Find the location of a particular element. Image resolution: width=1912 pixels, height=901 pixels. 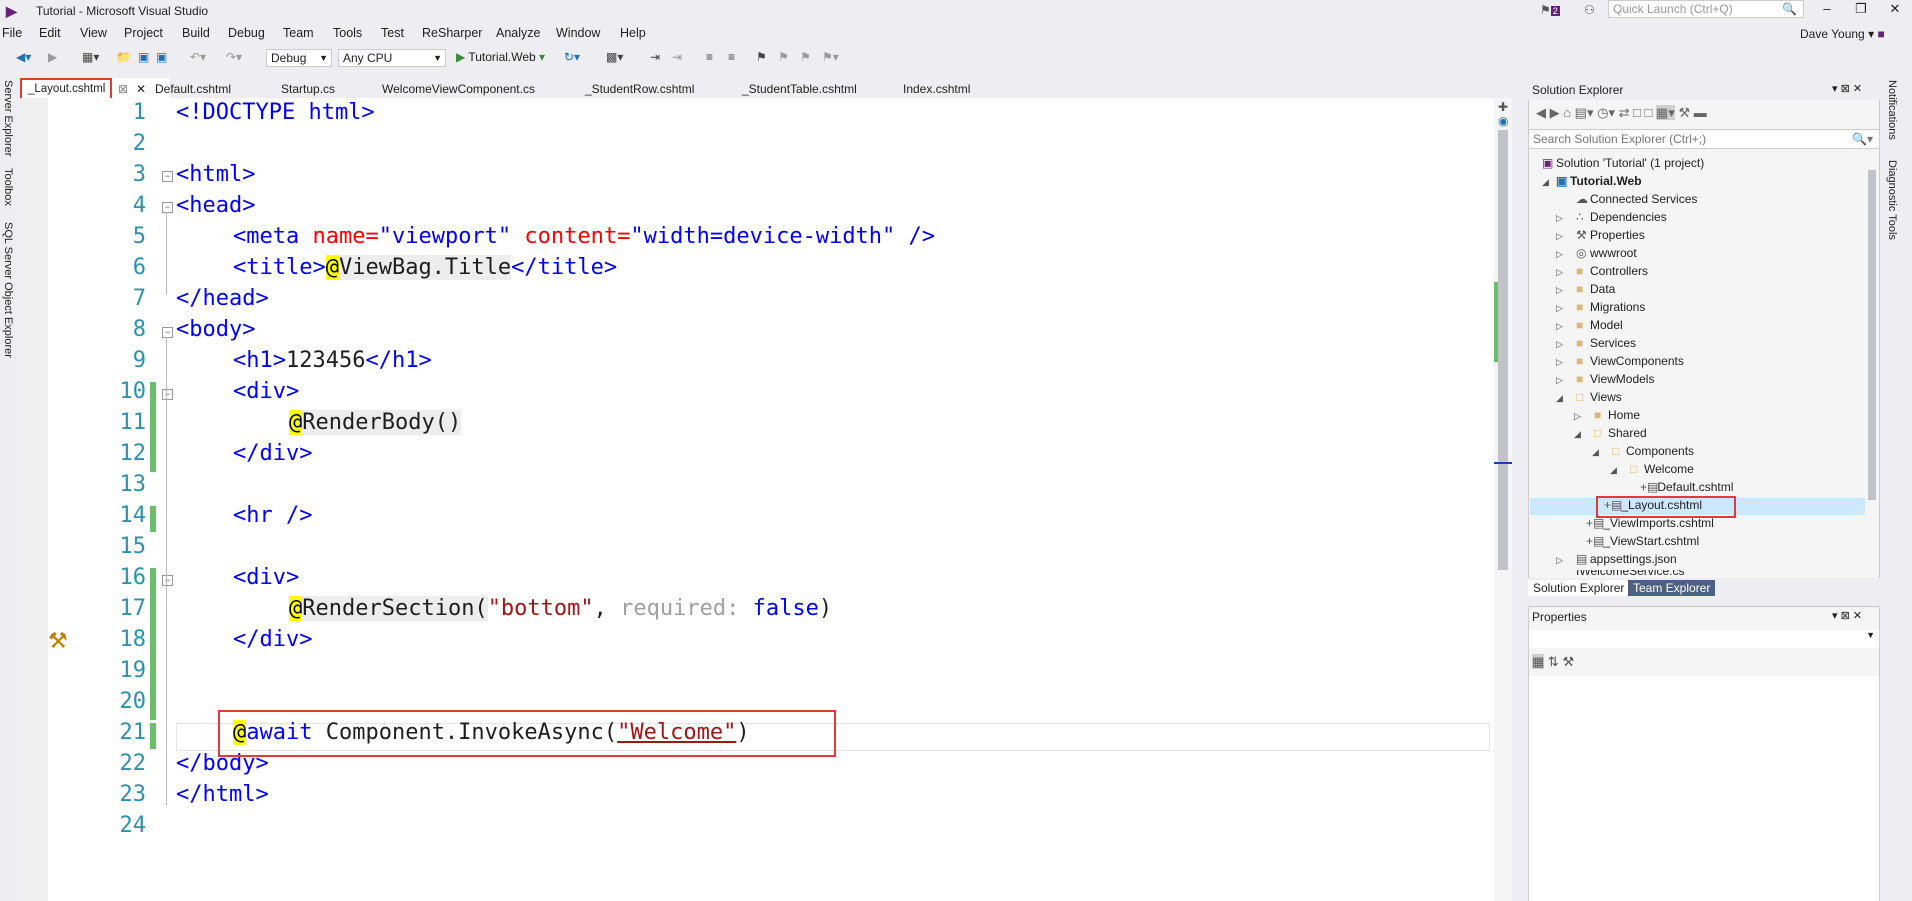

comment-icon: ≡ is located at coordinates (709, 57).